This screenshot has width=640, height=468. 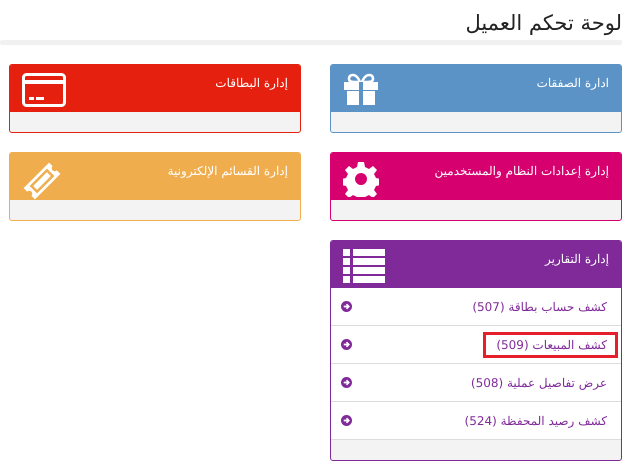 I want to click on report-link: كشف المبيعات (509), so click(x=550, y=345).